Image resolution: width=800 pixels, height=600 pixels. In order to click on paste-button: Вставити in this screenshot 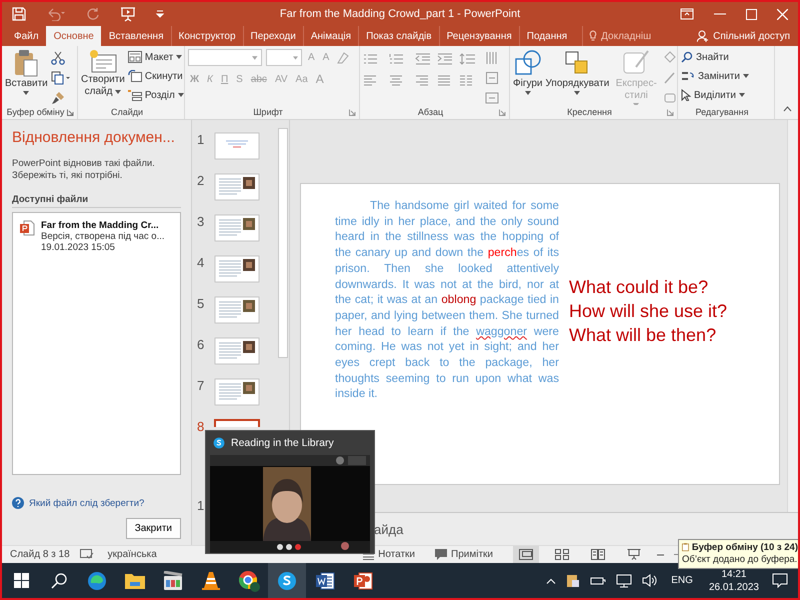, I will do `click(26, 72)`.